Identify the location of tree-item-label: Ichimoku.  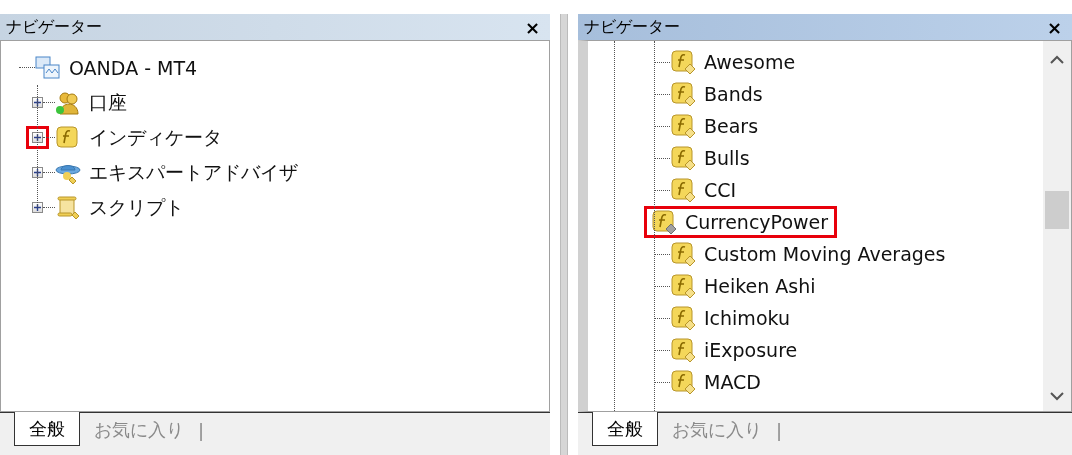
(747, 318).